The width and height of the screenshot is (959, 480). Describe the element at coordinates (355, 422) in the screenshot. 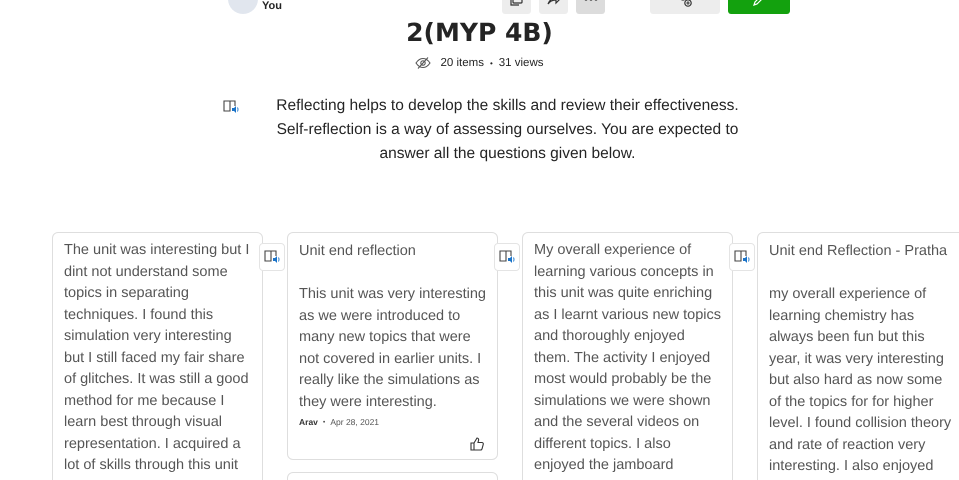

I see `post-date: Apr 28, 2021` at that location.